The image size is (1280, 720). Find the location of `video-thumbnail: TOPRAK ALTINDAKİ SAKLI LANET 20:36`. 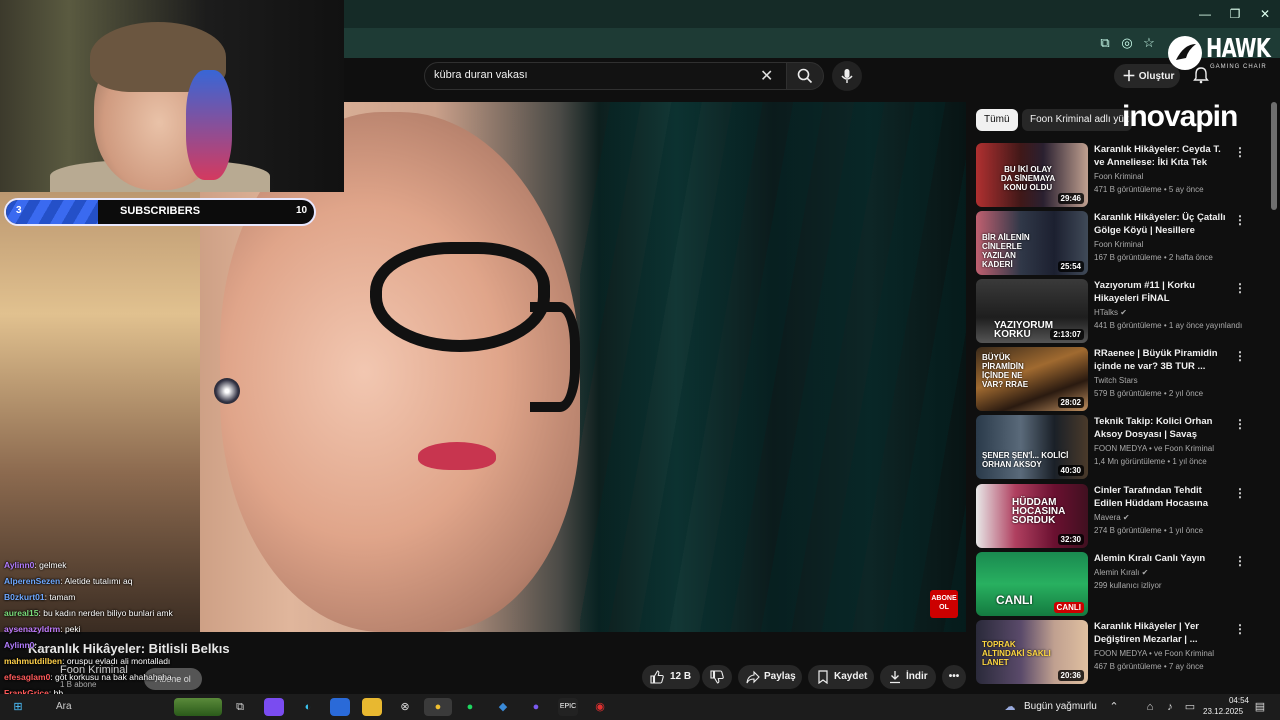

video-thumbnail: TOPRAK ALTINDAKİ SAKLI LANET 20:36 is located at coordinates (1032, 652).